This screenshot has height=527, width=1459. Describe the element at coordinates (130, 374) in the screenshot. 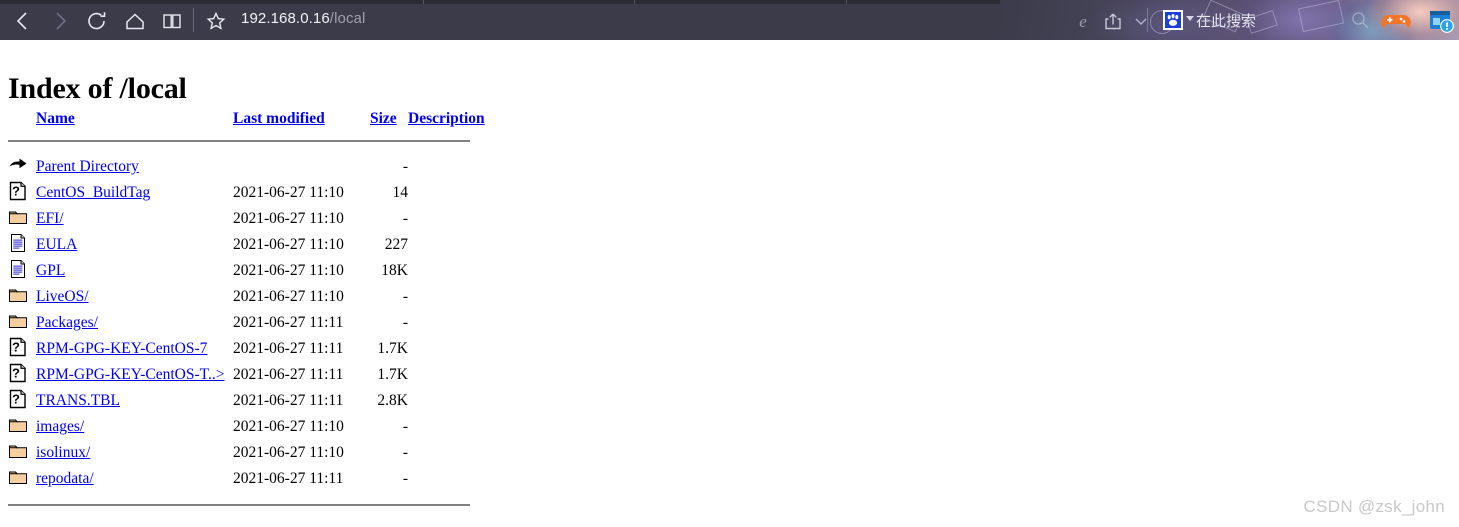

I see `file-link: RPM-GPG-KEY-CentOS-T..>` at that location.